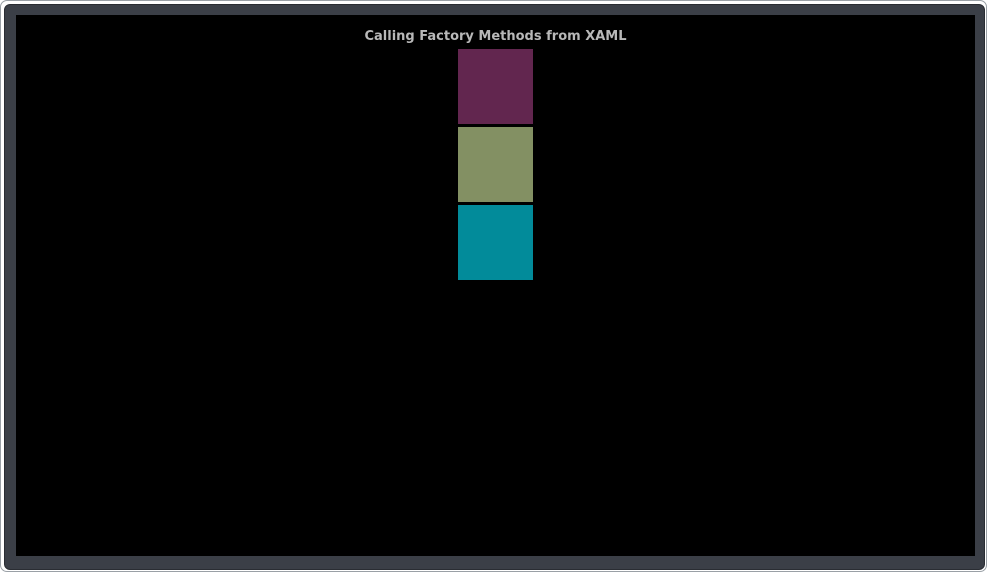 This screenshot has width=987, height=572. I want to click on box-view-stack, so click(495, 166).